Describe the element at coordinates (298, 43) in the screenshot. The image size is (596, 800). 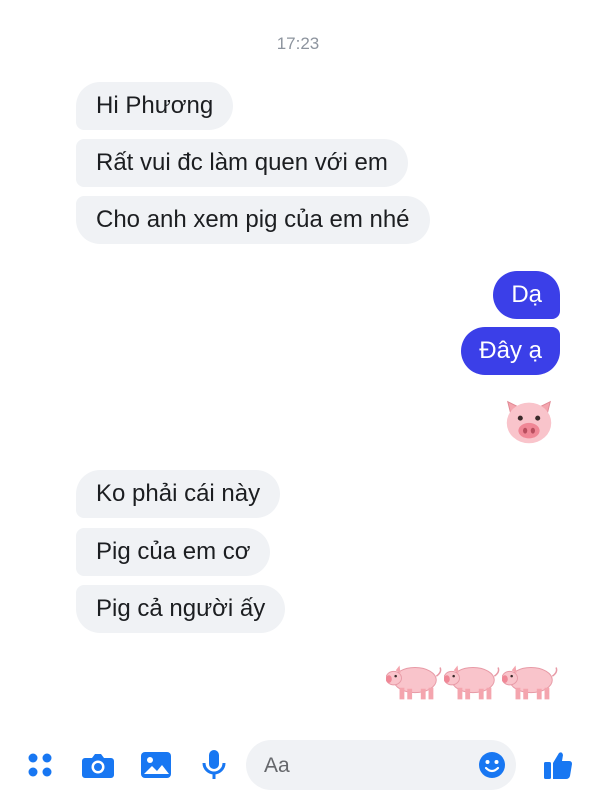
I see `message-timestamp: 17:23` at that location.